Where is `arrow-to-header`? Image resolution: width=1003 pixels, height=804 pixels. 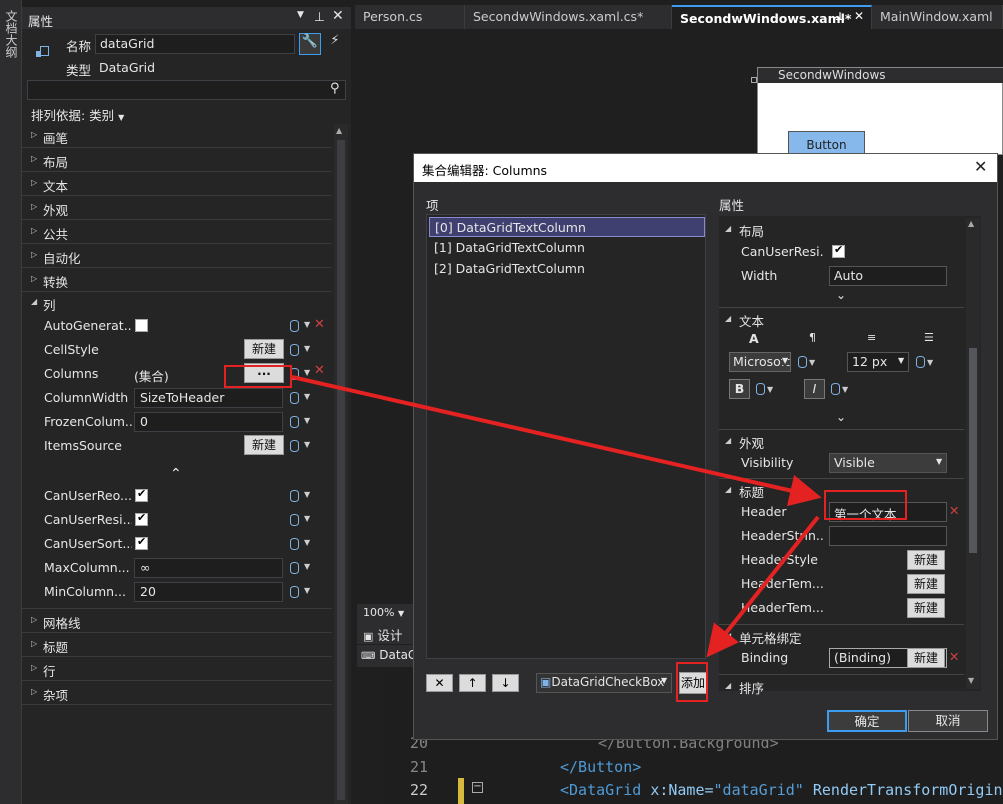
arrow-to-header is located at coordinates (556, 441).